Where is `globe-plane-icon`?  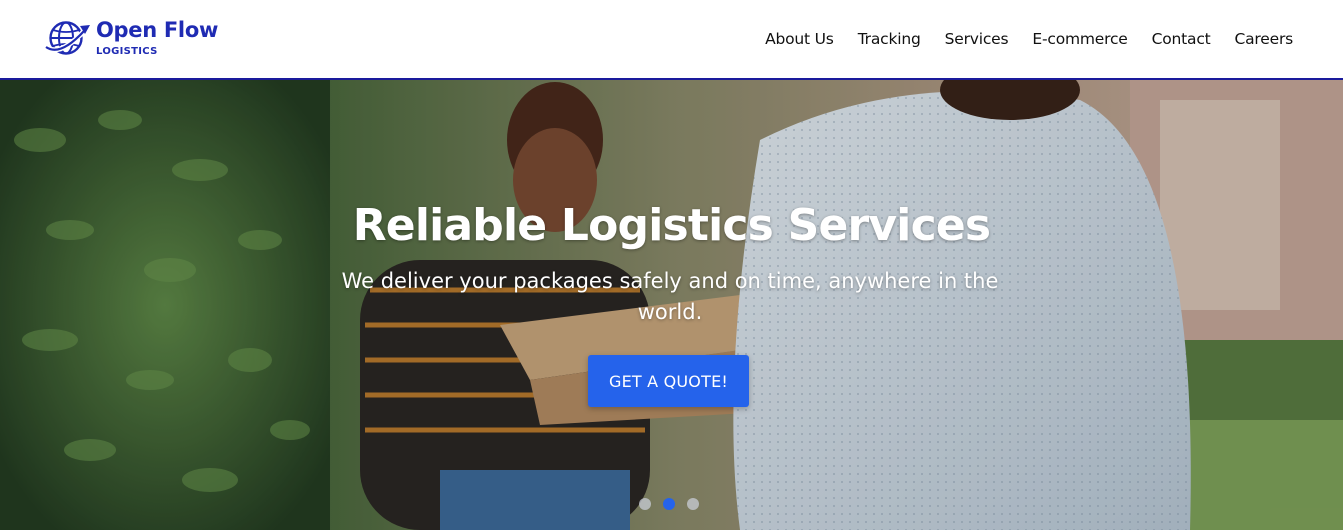
globe-plane-icon is located at coordinates (67, 38).